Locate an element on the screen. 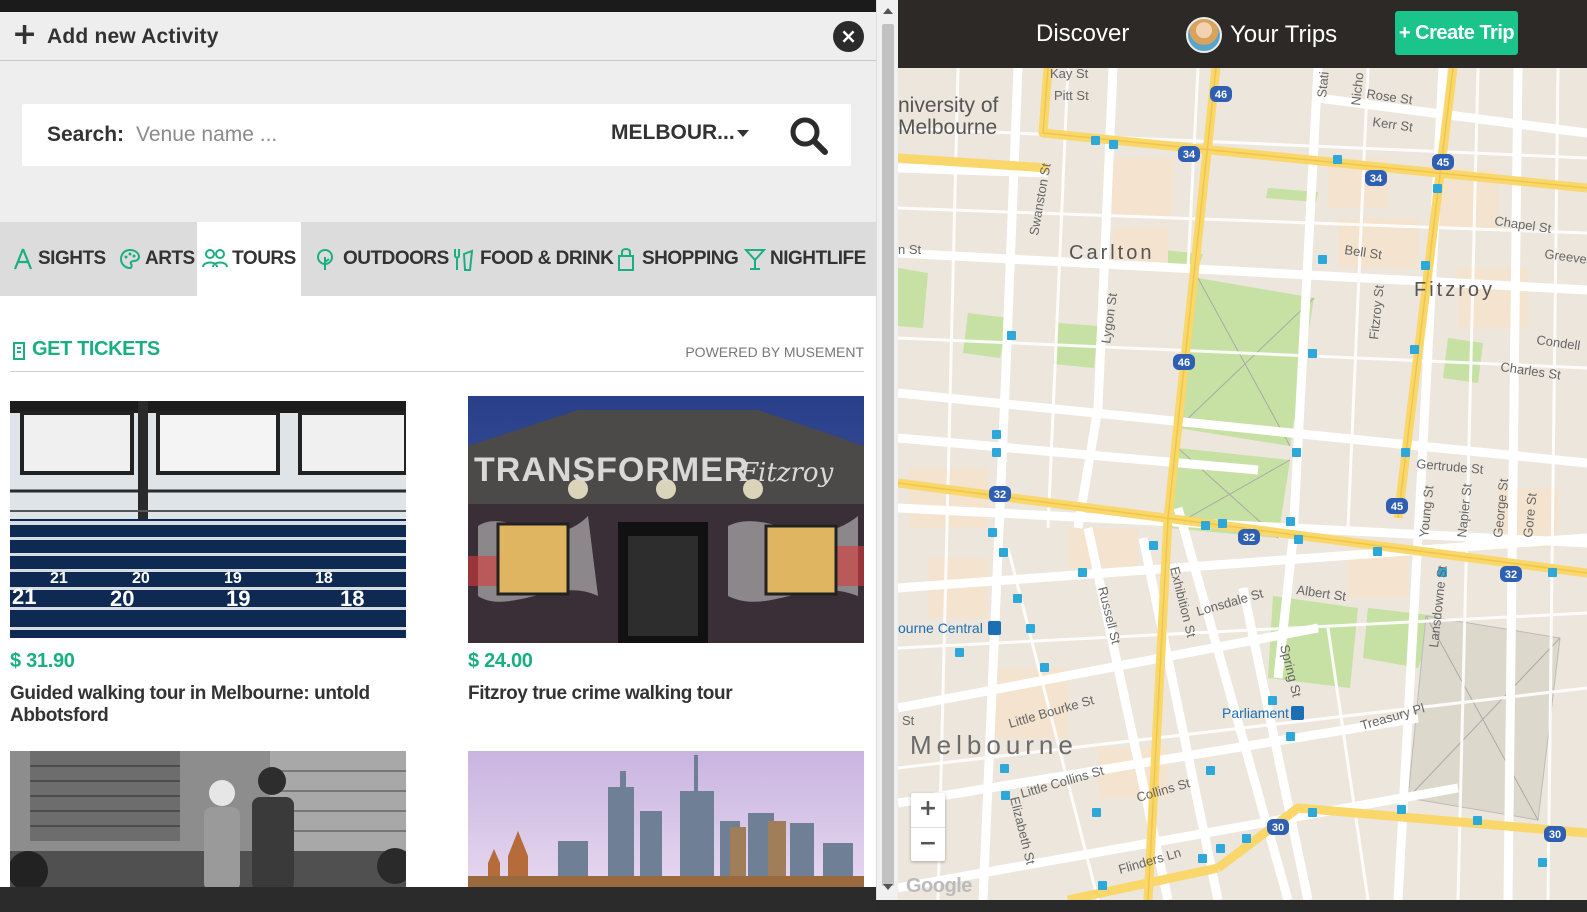 The width and height of the screenshot is (1587, 912). panel-title: Add new Activity is located at coordinates (133, 36).